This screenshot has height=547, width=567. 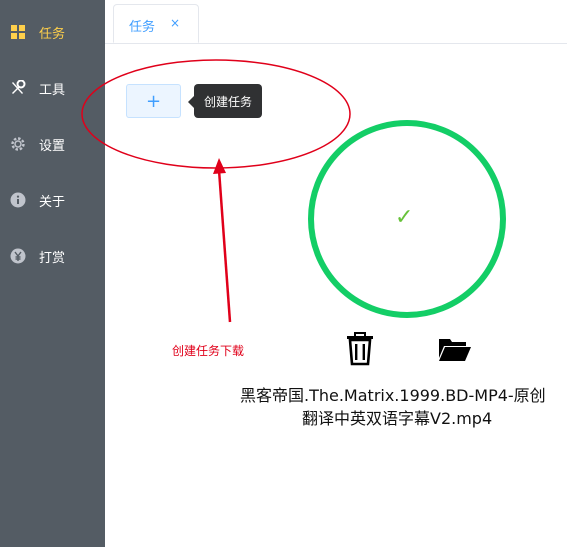 I want to click on yen-icon, so click(x=18, y=256).